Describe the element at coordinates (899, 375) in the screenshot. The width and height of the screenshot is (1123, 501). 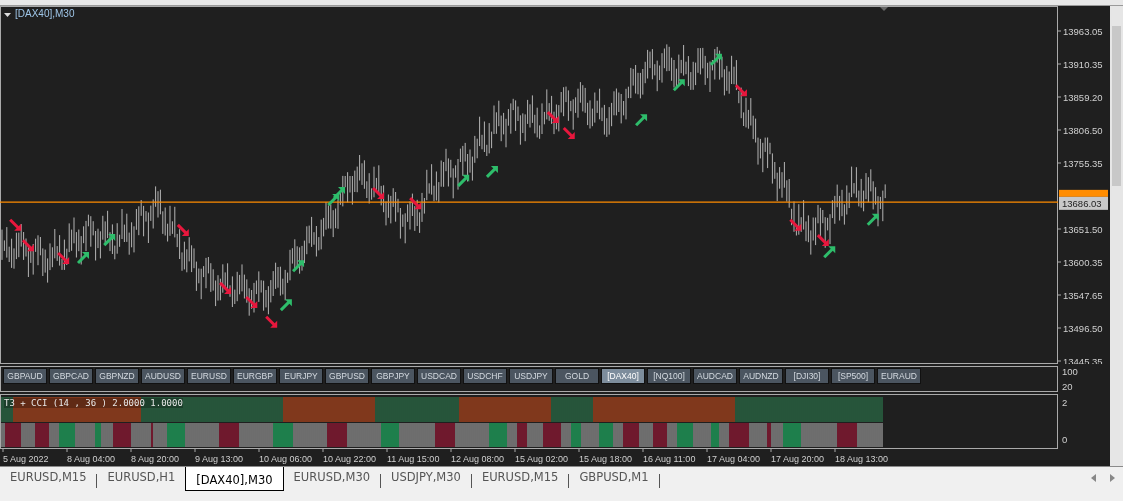
I see `symbol-button: EURAUD` at that location.